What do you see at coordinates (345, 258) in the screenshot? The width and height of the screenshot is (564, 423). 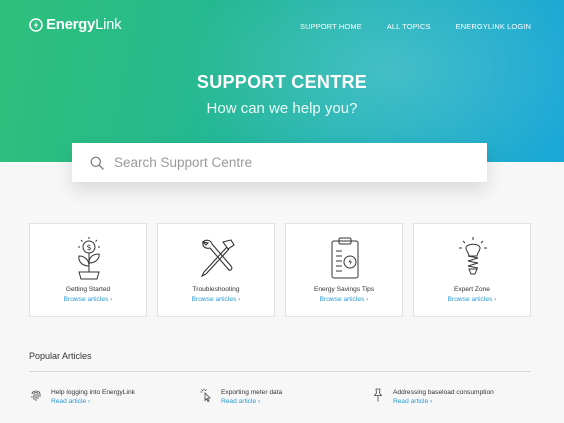 I see `clipboard-chart-icon` at bounding box center [345, 258].